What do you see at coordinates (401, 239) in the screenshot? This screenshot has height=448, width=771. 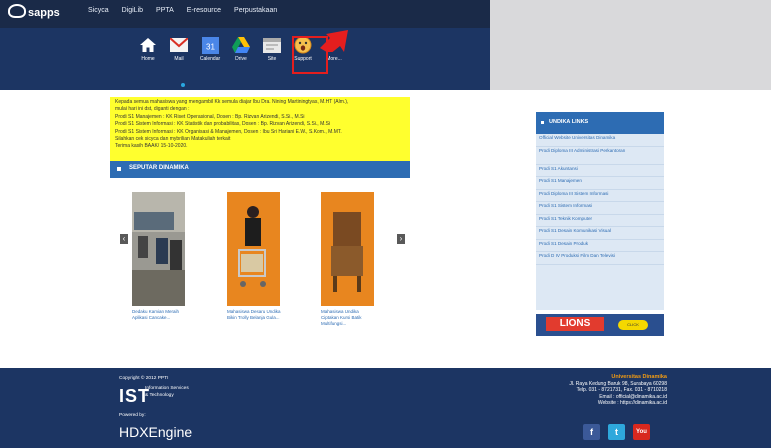 I see `carousel-next-button: ›` at bounding box center [401, 239].